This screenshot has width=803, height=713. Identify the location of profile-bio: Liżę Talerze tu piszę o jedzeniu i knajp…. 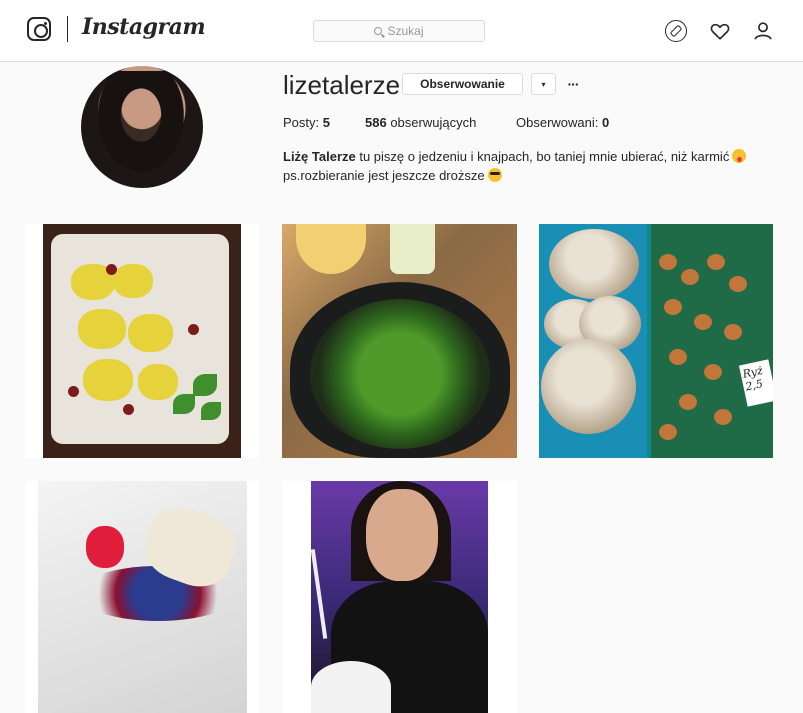
(533, 166).